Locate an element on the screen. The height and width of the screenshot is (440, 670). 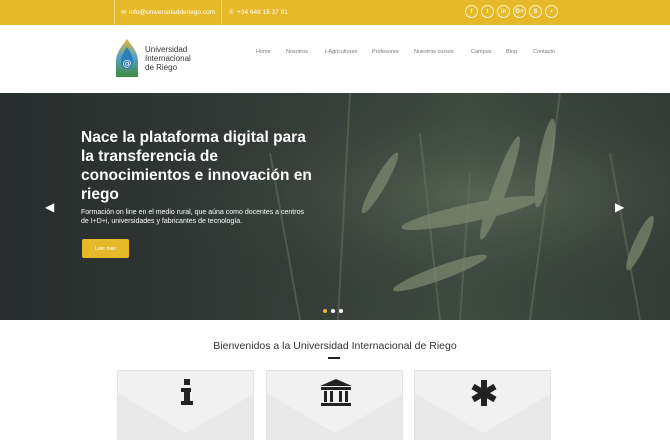
phone-link: ✆ +34 648 16 37 81 is located at coordinates (257, 12).